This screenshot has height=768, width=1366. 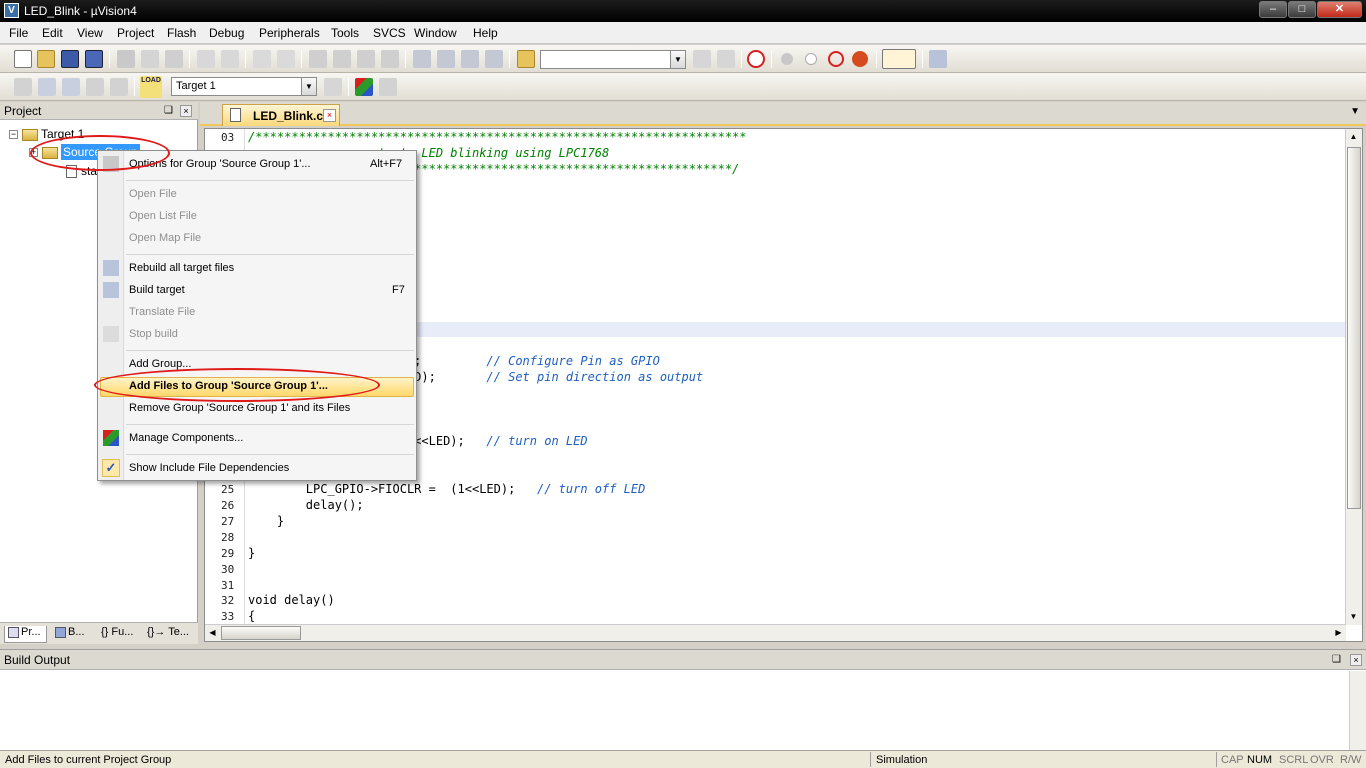 What do you see at coordinates (94, 59) in the screenshot?
I see `save-all-icon` at bounding box center [94, 59].